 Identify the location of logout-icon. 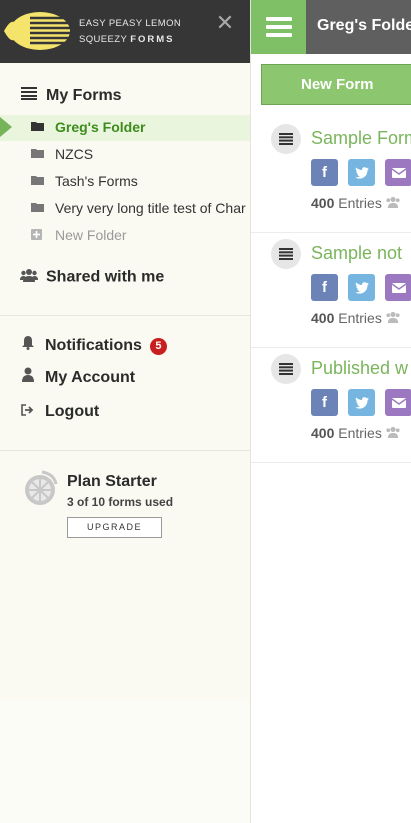
(28, 412).